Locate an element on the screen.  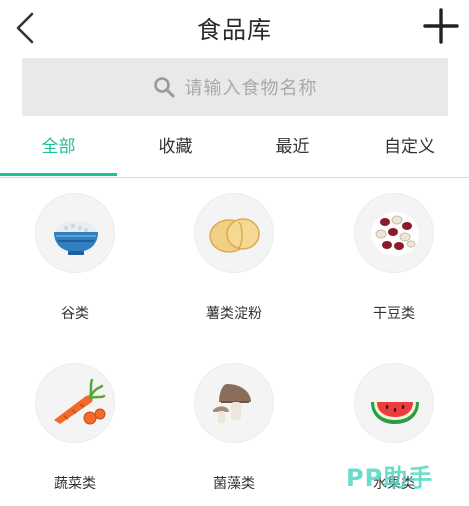
category-label: 干豆类 is located at coordinates (394, 314).